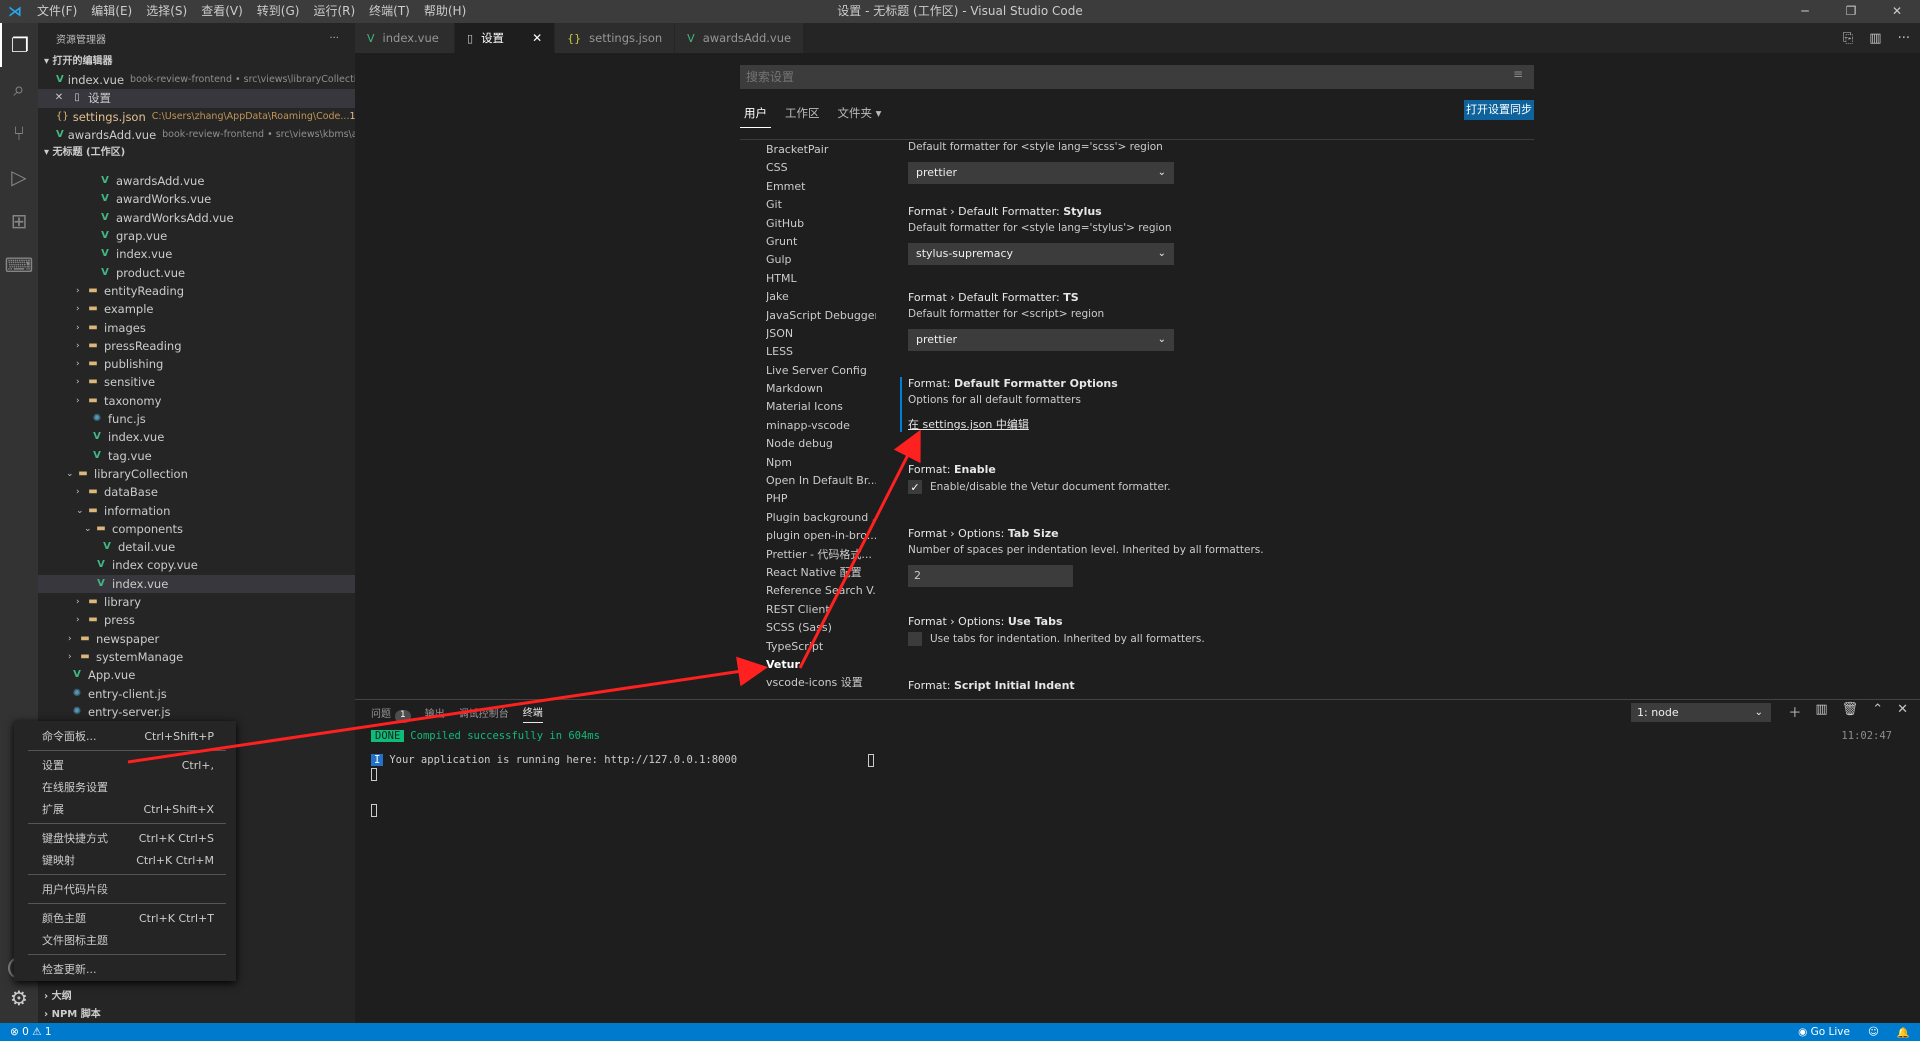 The height and width of the screenshot is (1041, 1920). I want to click on menu-item: 终端(T), so click(389, 11).